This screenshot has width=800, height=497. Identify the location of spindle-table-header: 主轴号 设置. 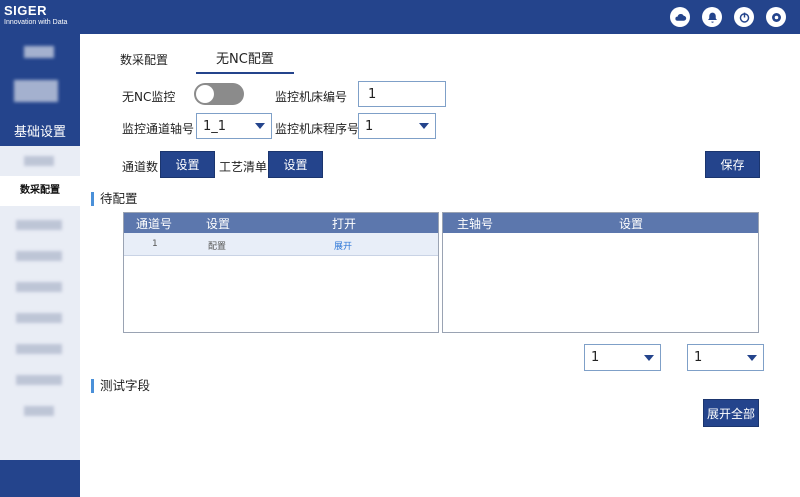
(600, 223).